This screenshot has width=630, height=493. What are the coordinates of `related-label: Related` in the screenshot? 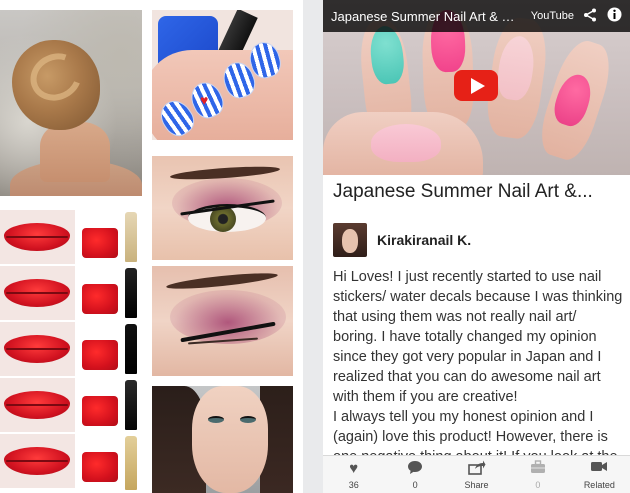 It's located at (599, 484).